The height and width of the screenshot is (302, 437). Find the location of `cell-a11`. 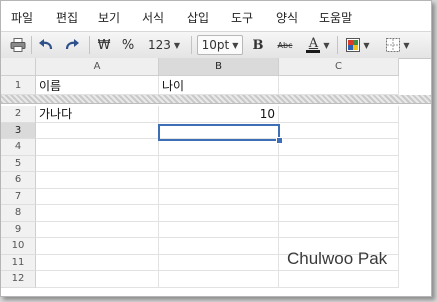

cell-a11 is located at coordinates (97, 262).